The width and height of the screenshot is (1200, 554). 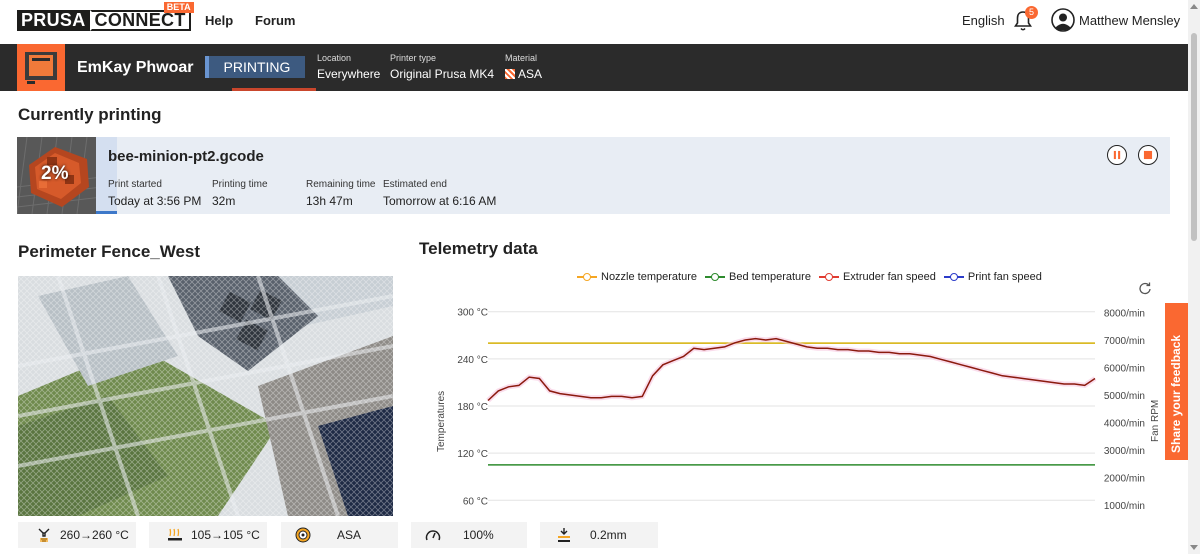 What do you see at coordinates (472, 407) in the screenshot?
I see `temp-tick-label: 180 °C` at bounding box center [472, 407].